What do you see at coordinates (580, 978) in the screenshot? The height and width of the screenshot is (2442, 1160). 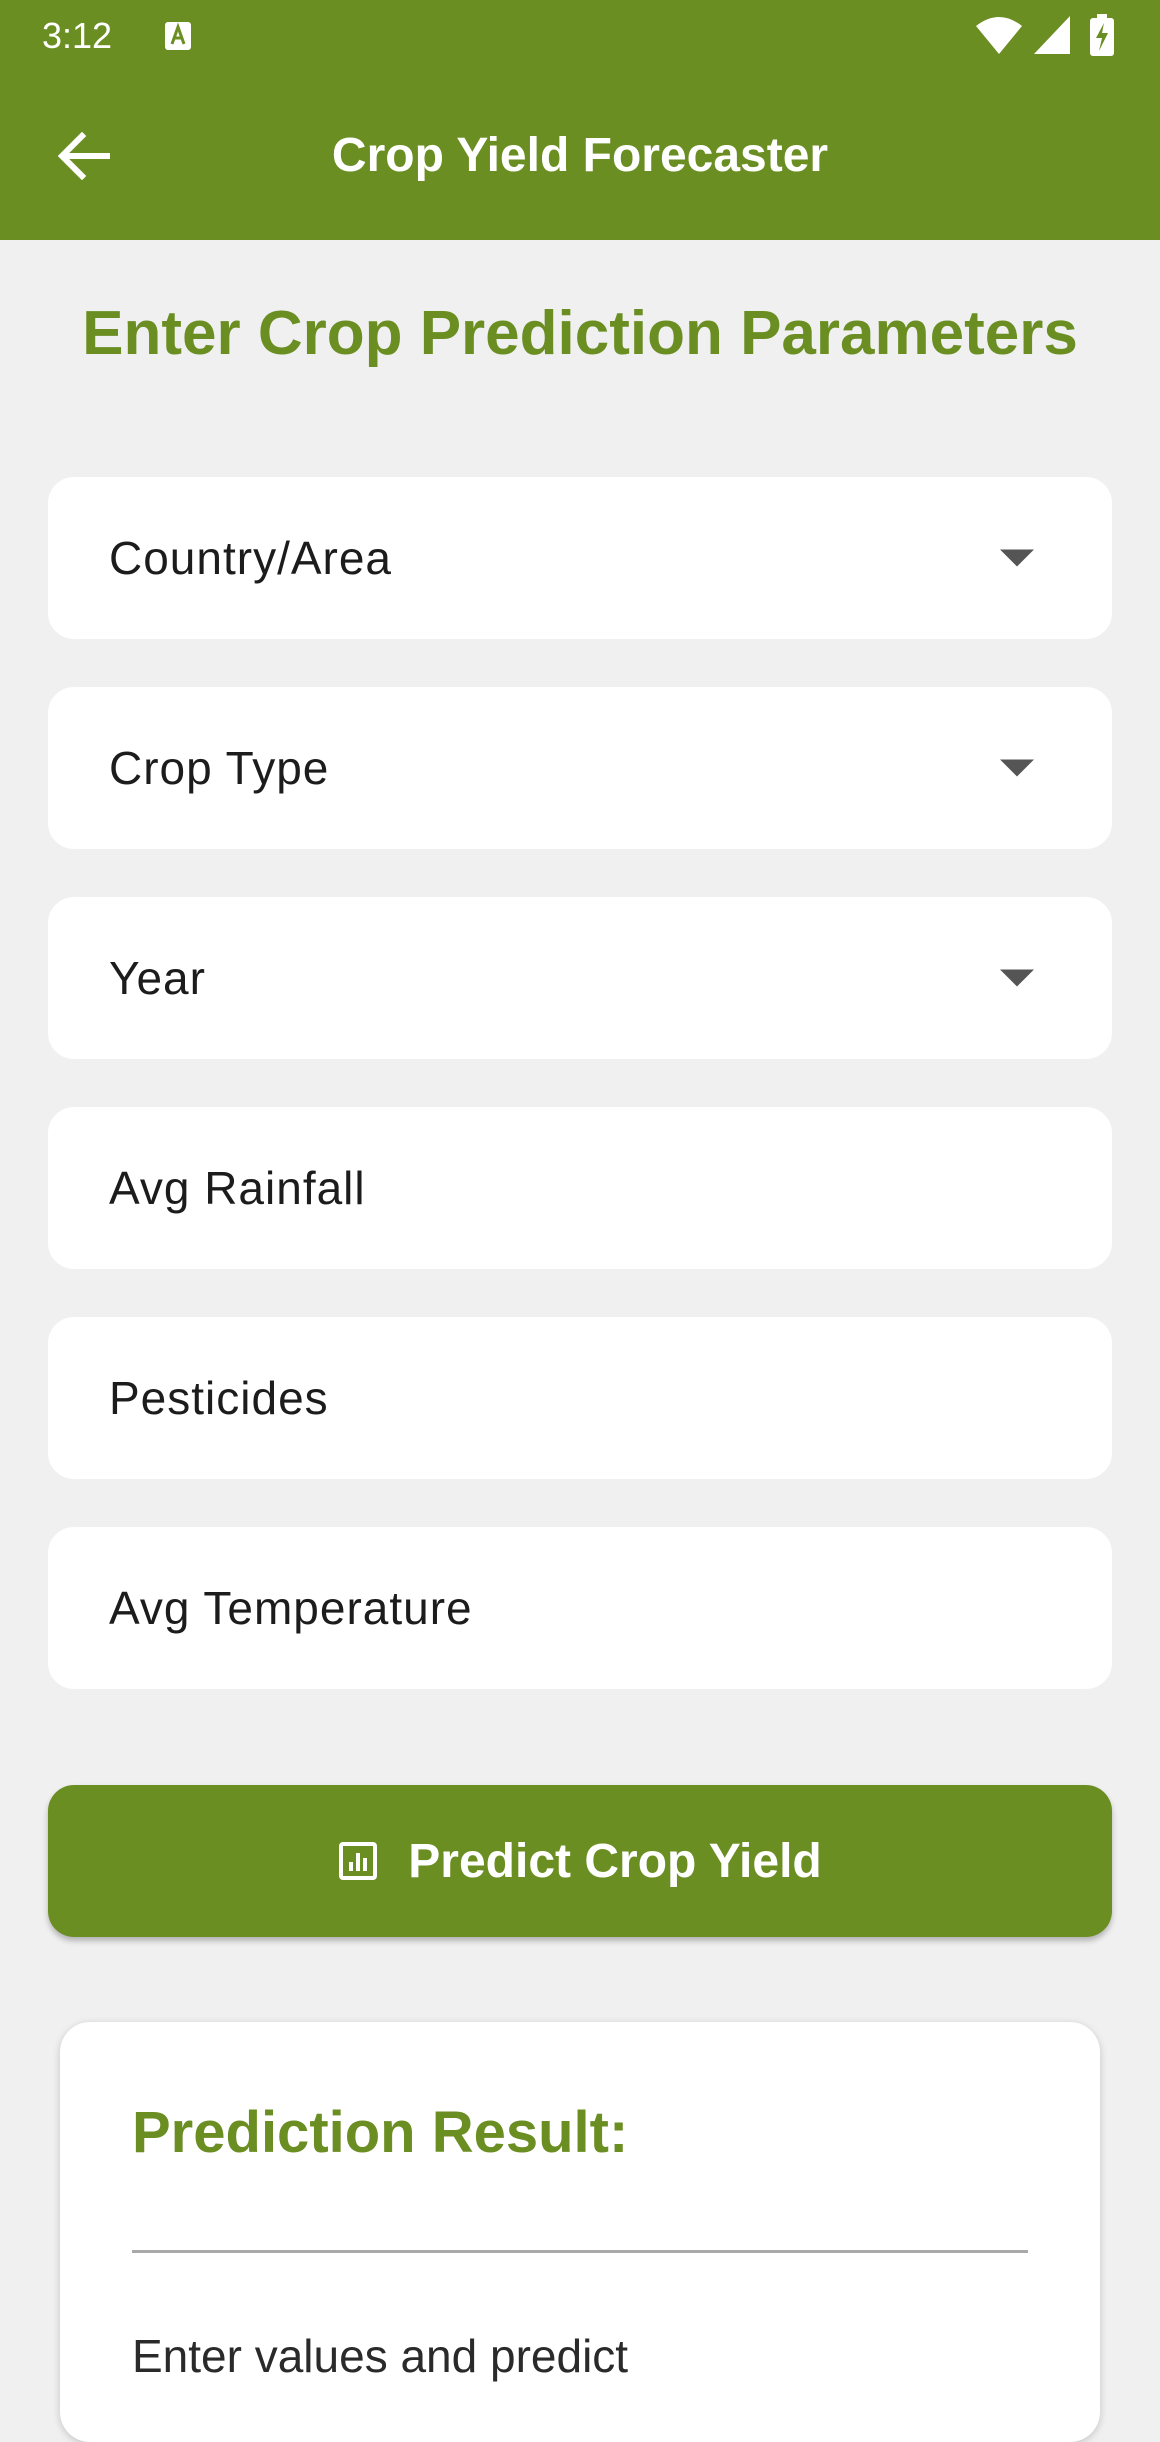 I see `year-dropdown: Year` at bounding box center [580, 978].